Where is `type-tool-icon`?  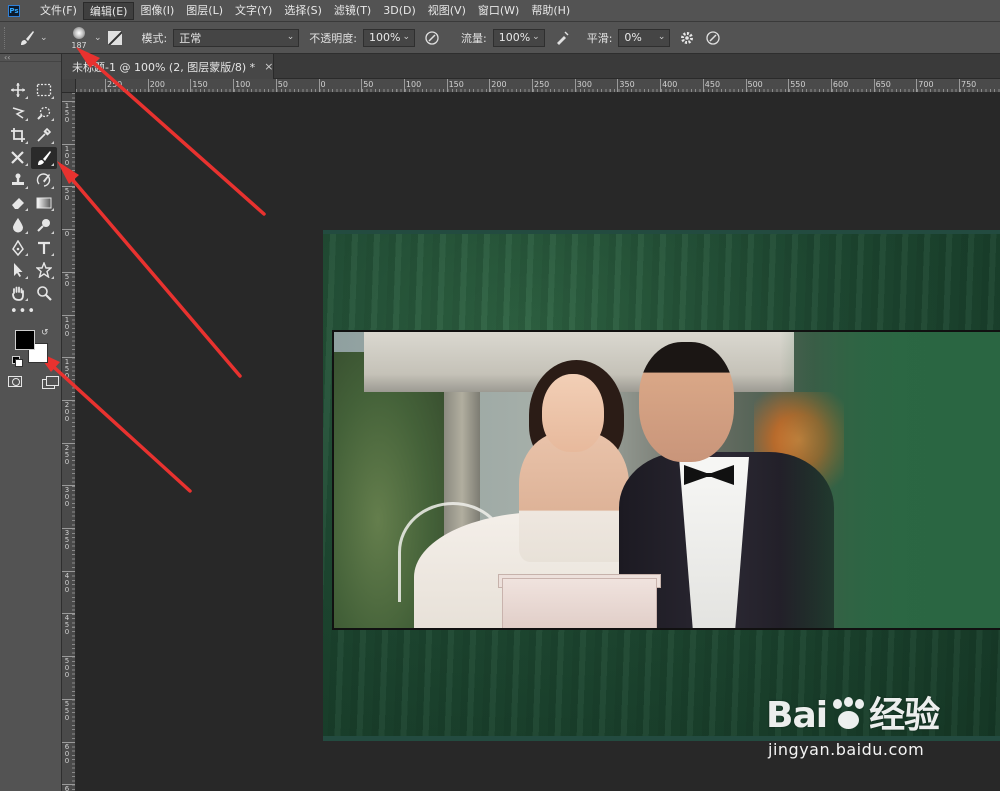 type-tool-icon is located at coordinates (44, 248).